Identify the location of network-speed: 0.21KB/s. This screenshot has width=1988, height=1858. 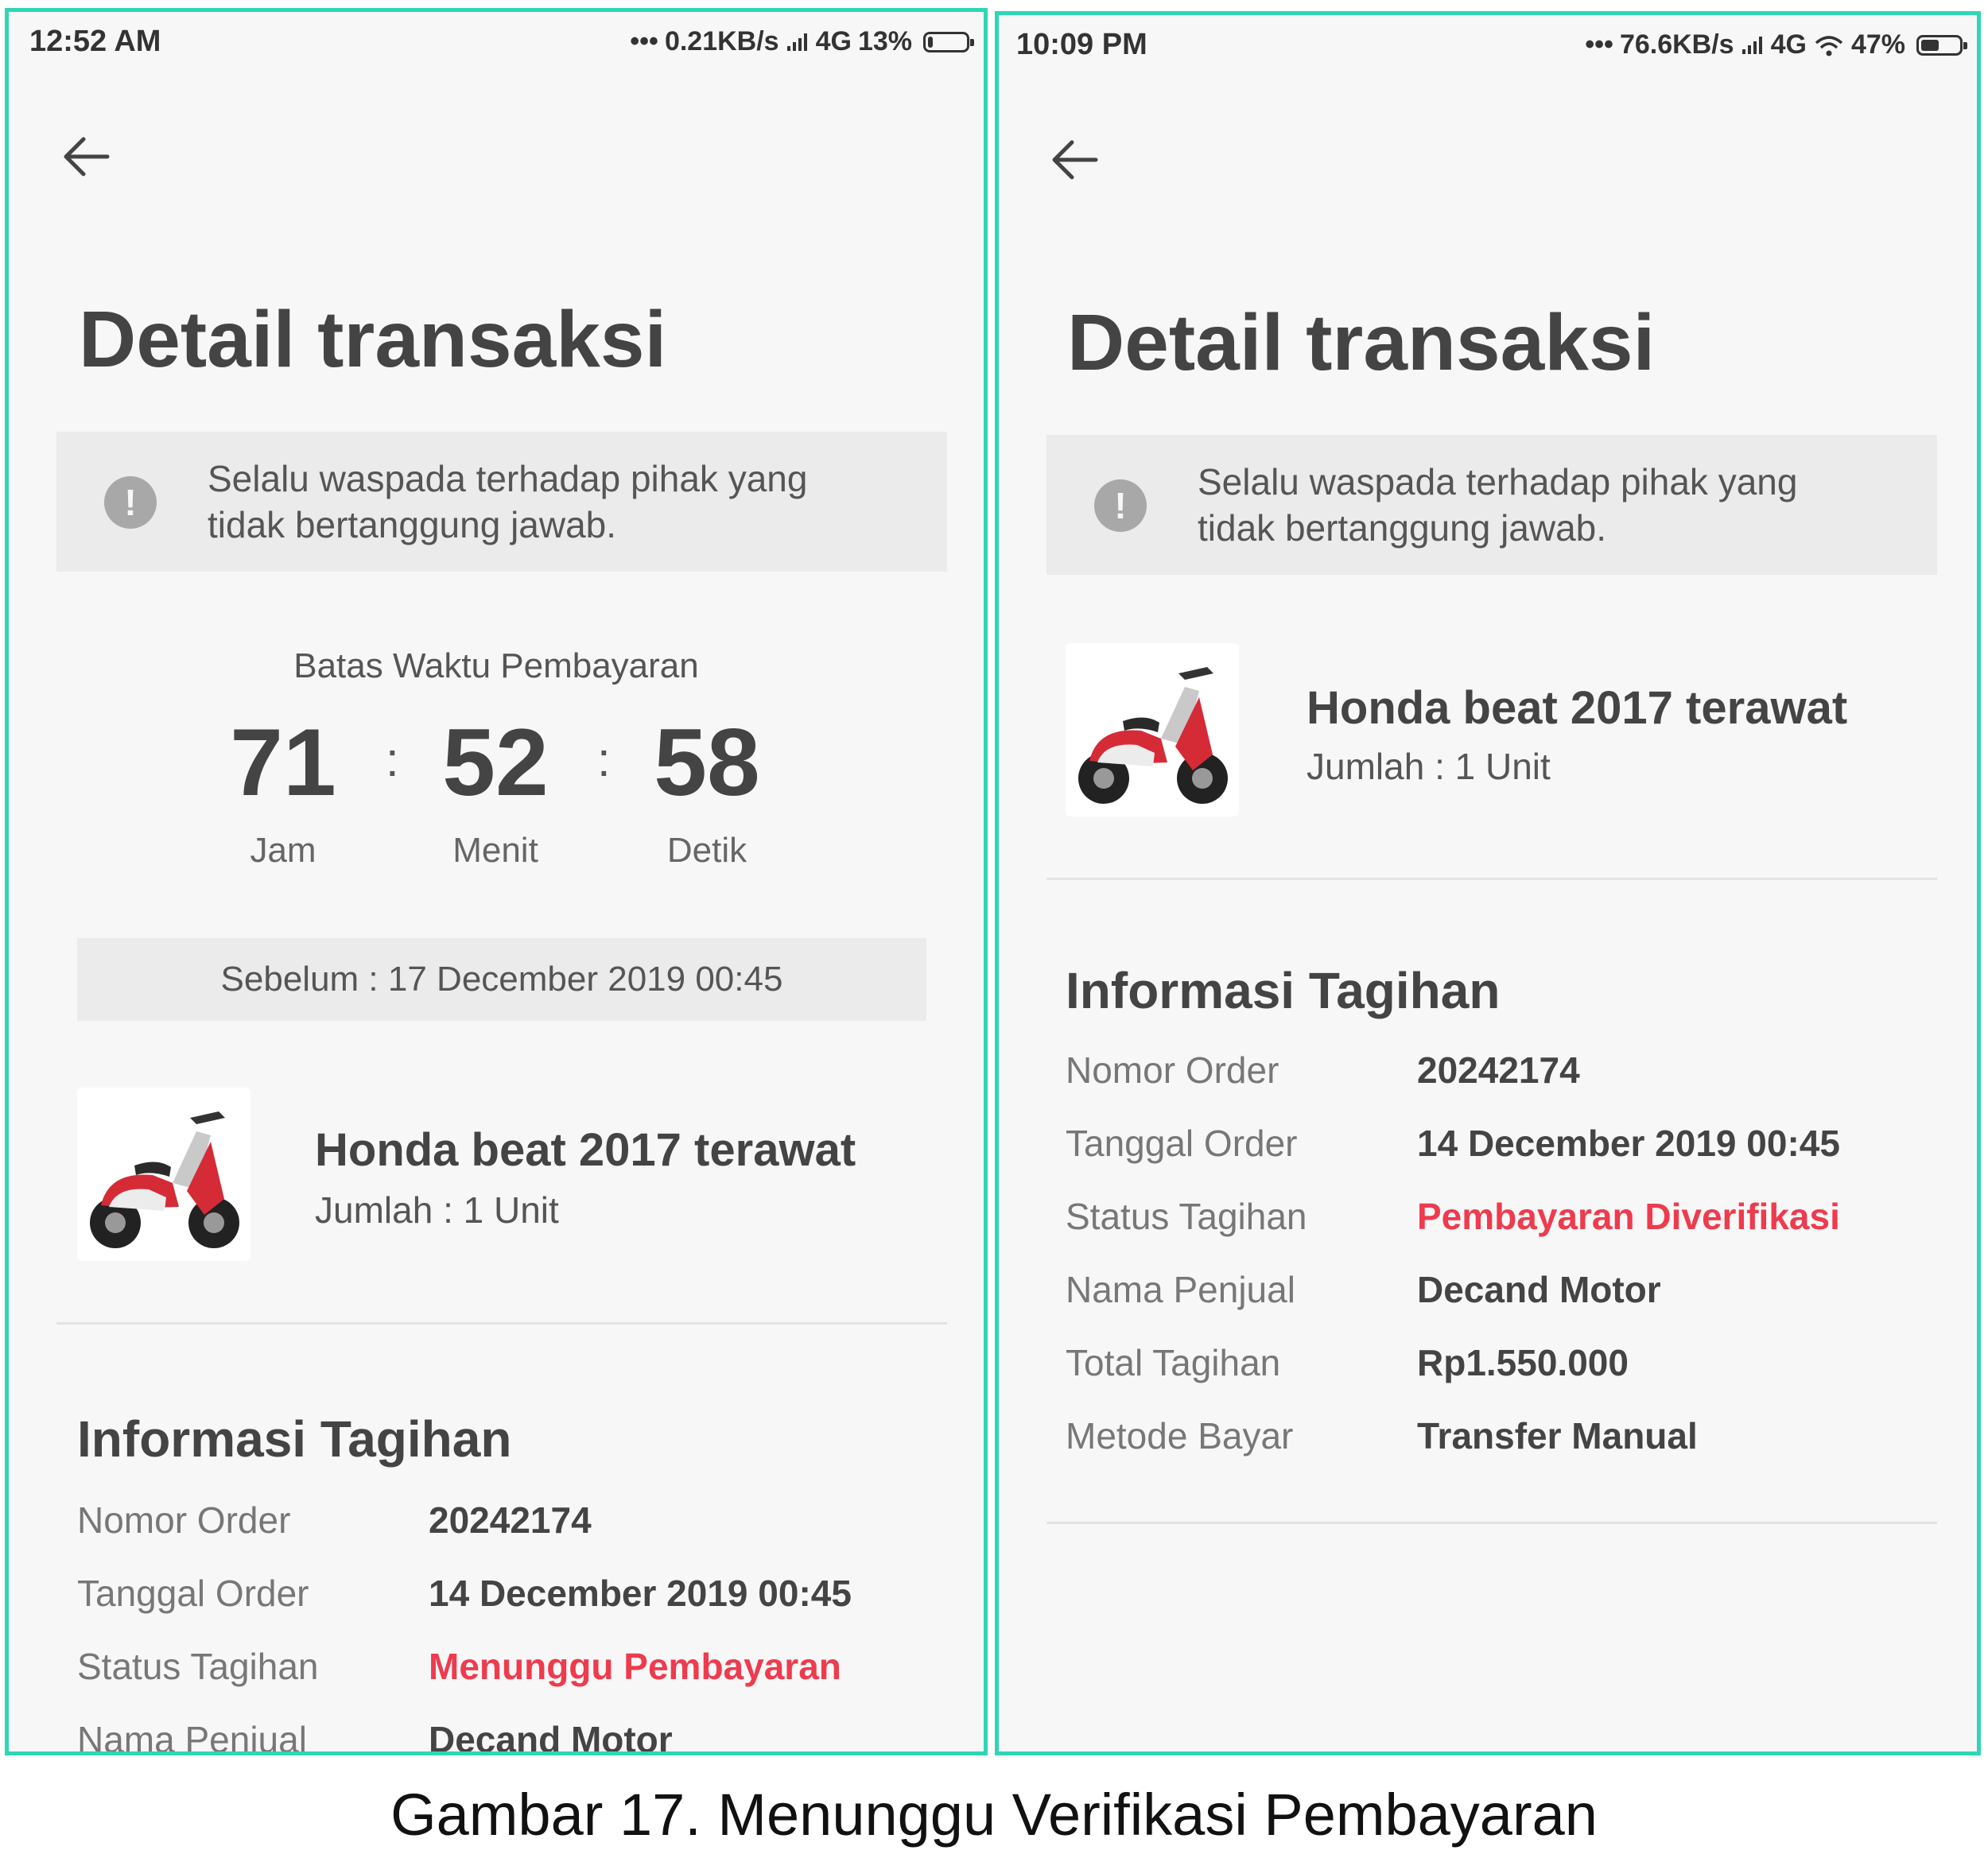
(721, 41).